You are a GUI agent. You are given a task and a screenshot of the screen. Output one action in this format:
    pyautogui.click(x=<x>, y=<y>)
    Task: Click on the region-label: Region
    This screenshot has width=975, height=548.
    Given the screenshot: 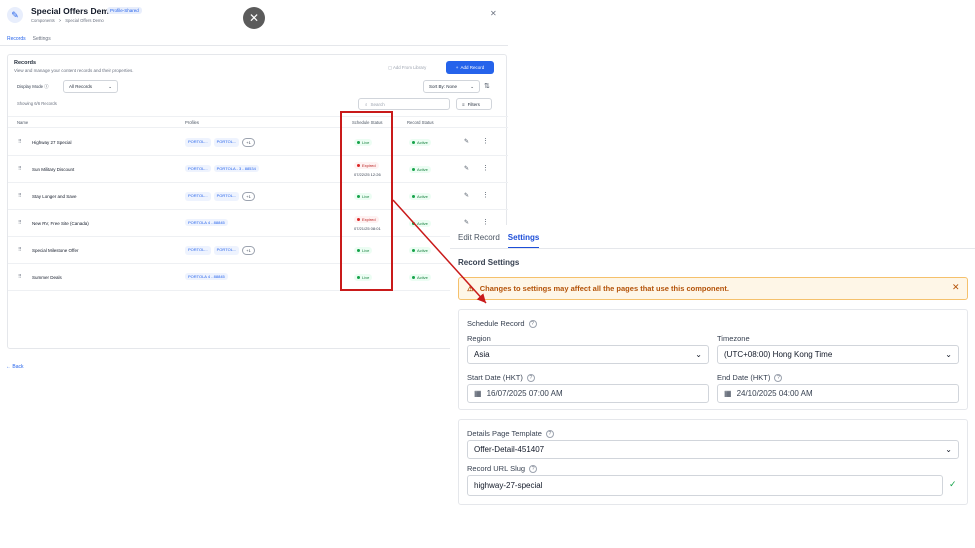 What is the action you would take?
    pyautogui.click(x=479, y=338)
    